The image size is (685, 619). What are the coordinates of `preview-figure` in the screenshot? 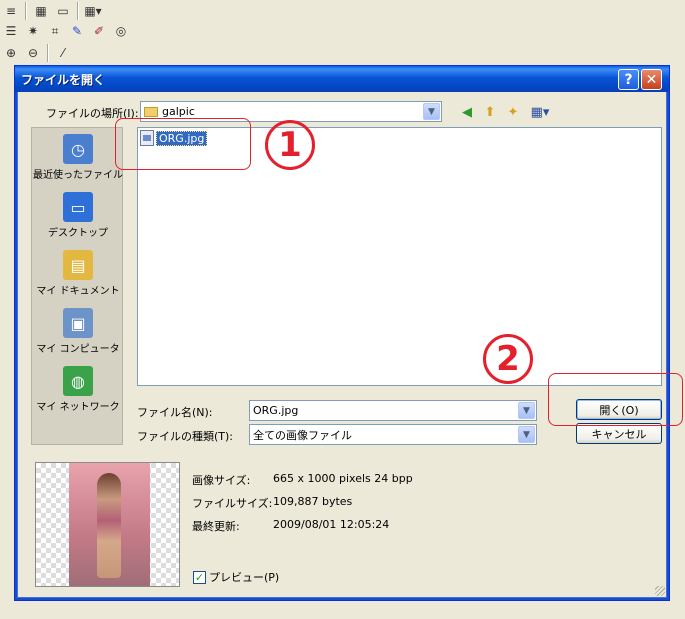 It's located at (109, 525).